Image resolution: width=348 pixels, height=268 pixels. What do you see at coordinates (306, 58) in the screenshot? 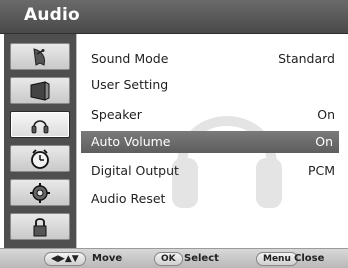
I see `menu-item-value: Standard` at bounding box center [306, 58].